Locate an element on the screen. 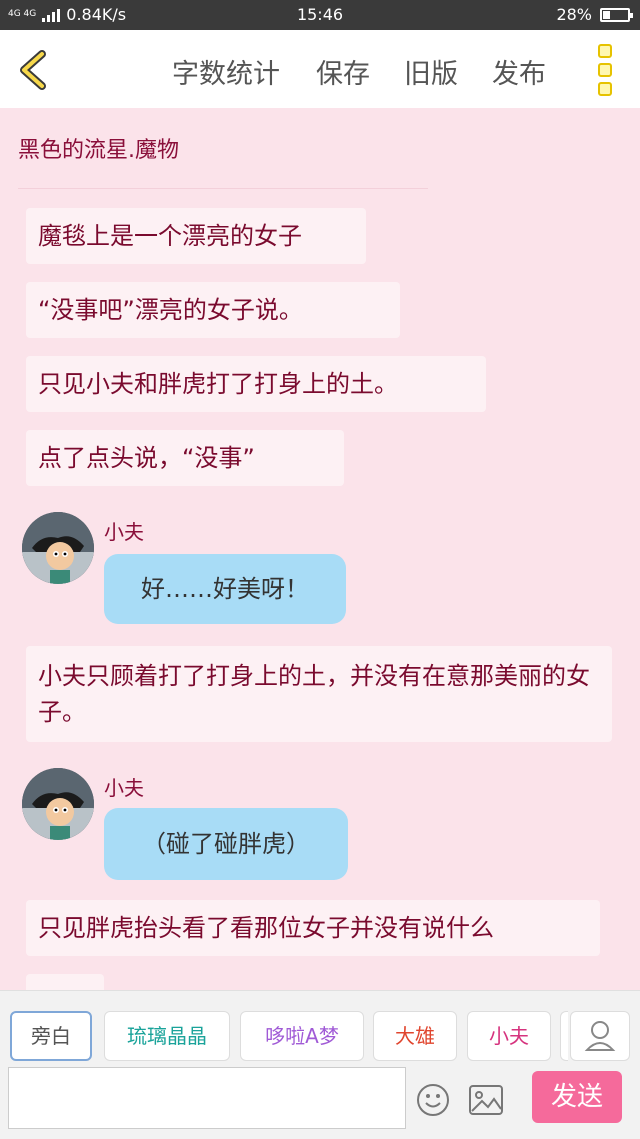 The image size is (640, 1139). character-chip-liuli: 琉璃晶晶 is located at coordinates (167, 1036).